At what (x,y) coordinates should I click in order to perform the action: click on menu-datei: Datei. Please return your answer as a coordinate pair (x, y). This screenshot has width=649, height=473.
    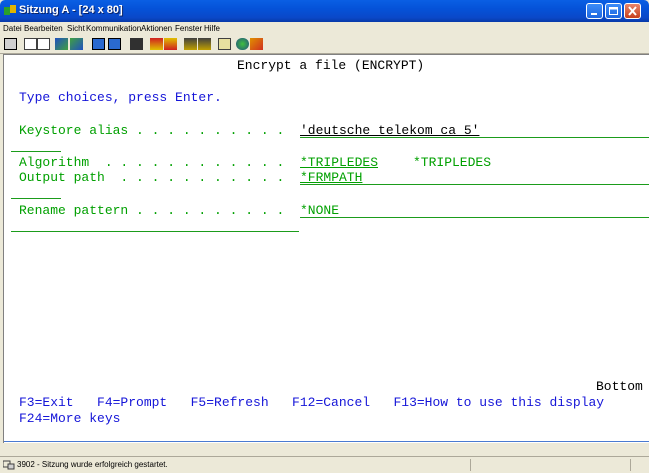
    Looking at the image, I should click on (12, 28).